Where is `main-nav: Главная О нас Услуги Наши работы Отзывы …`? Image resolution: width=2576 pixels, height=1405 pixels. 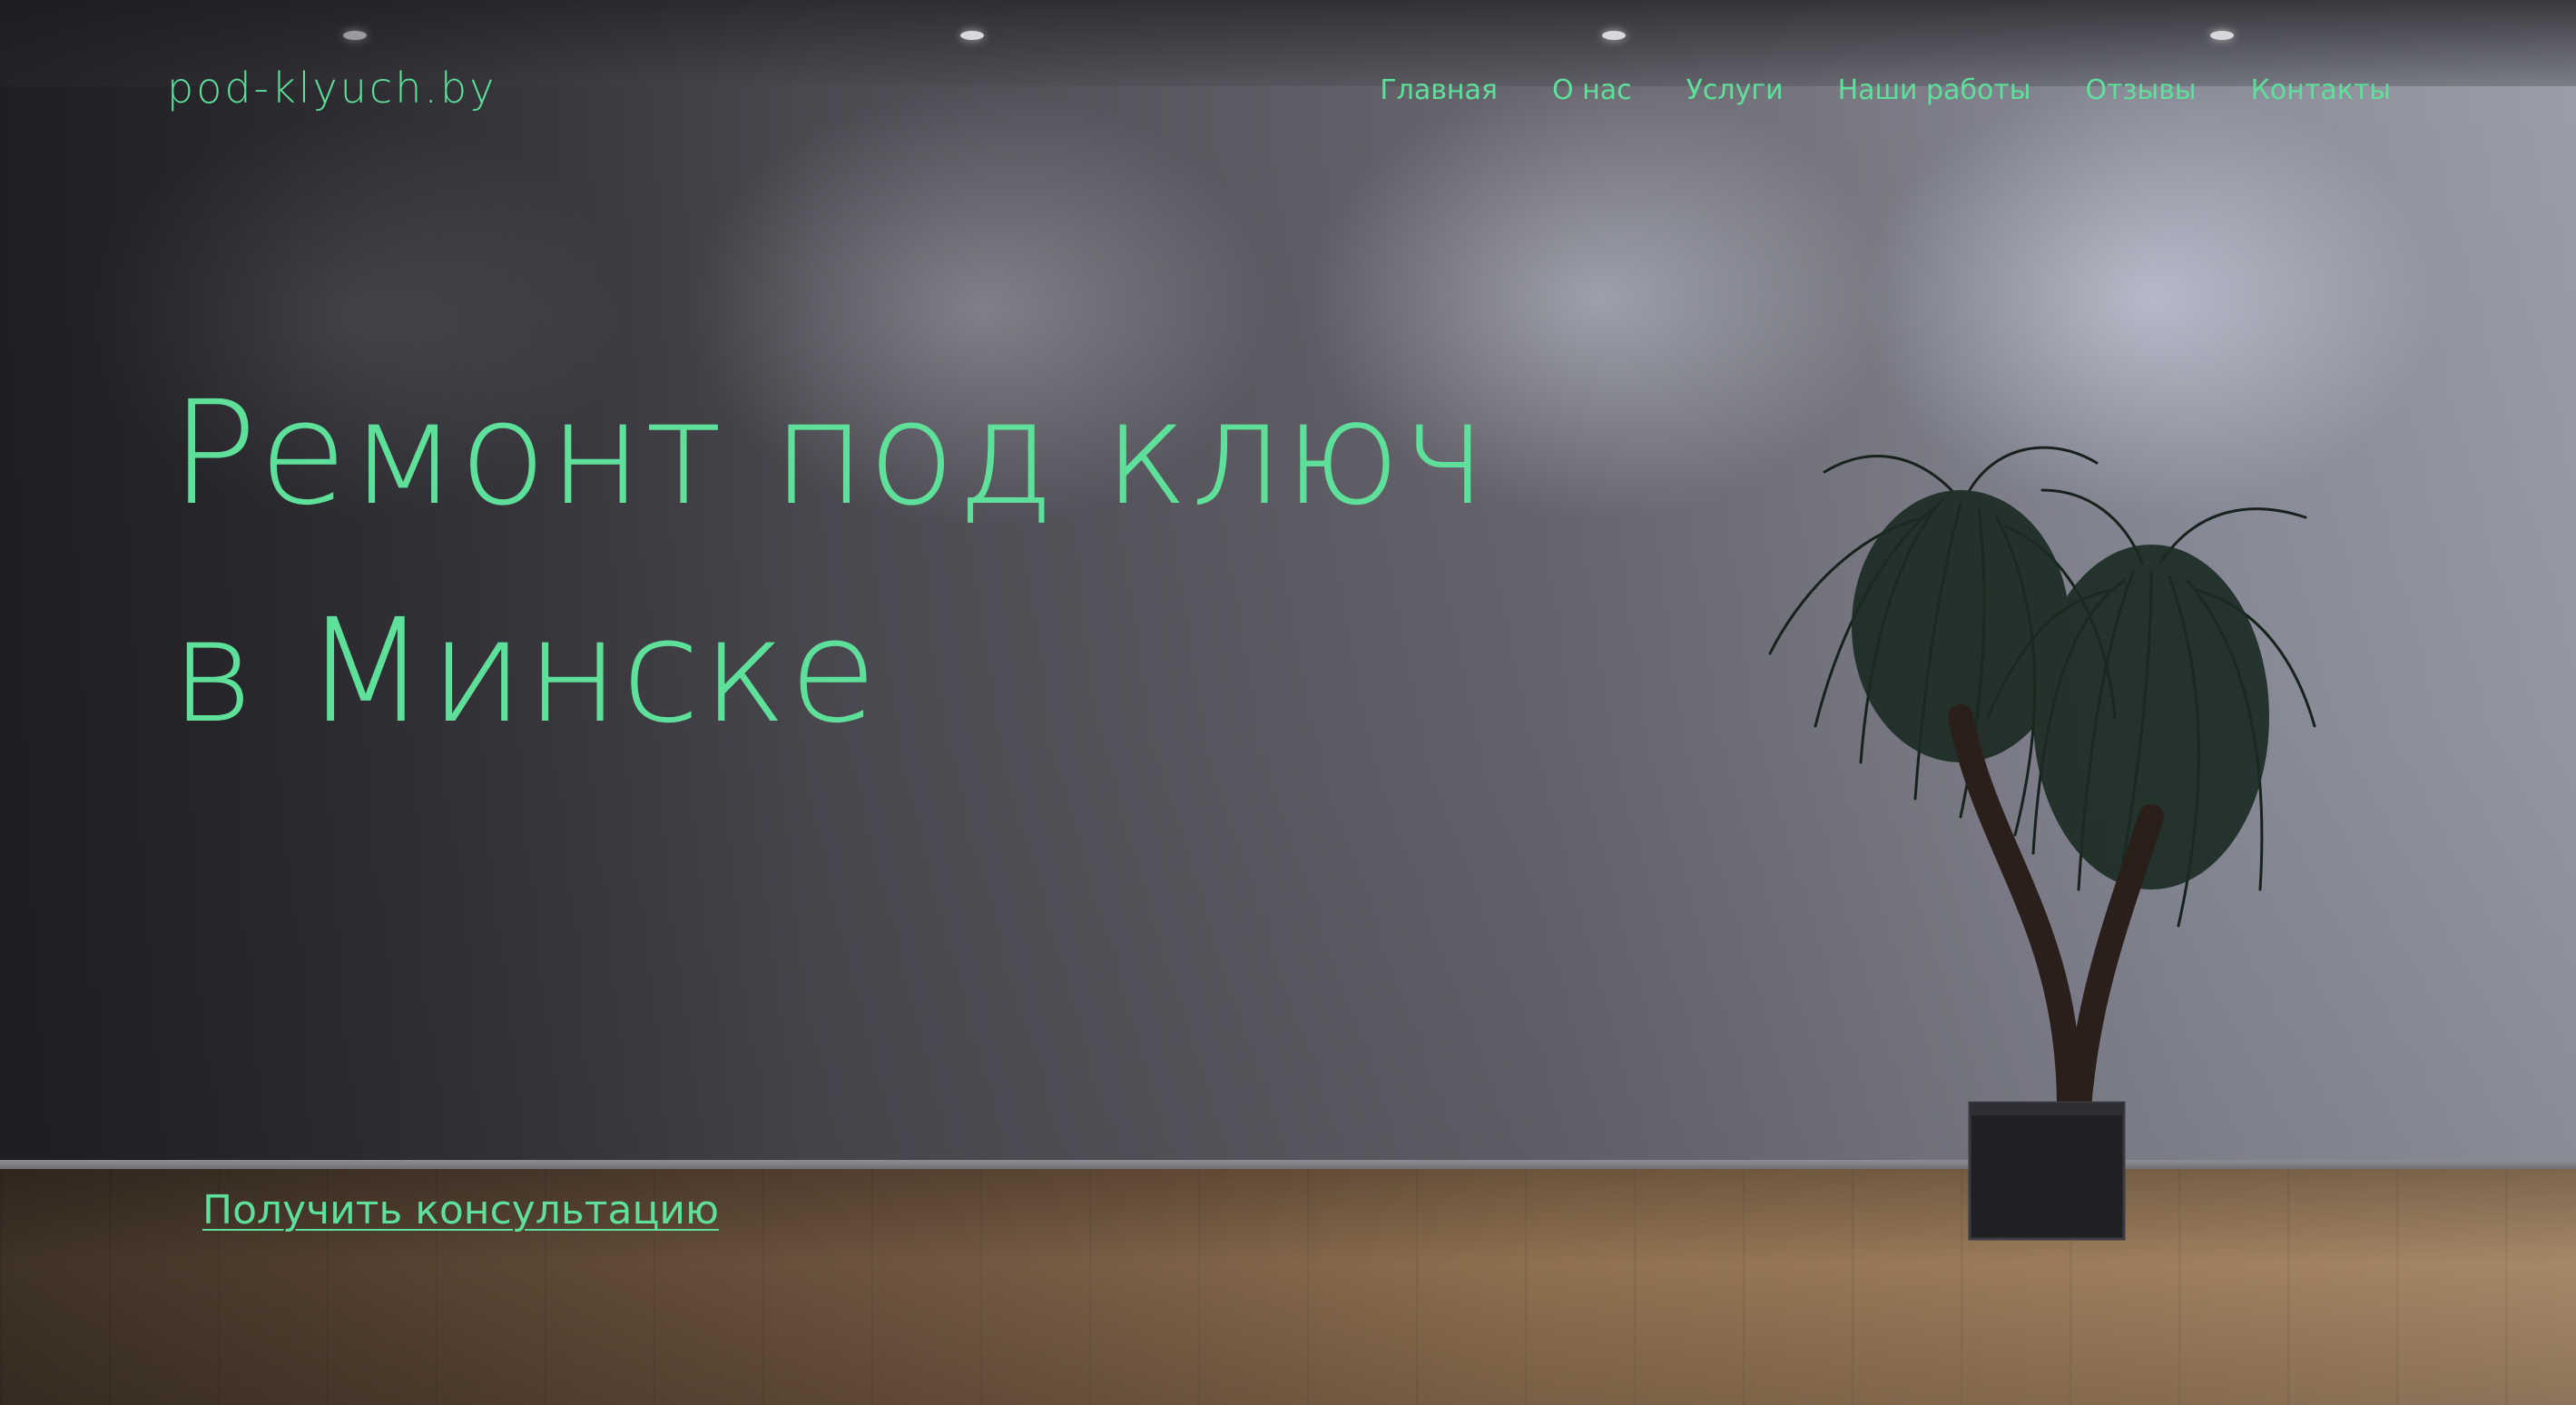
main-nav: Главная О нас Услуги Наши работы Отзывы … is located at coordinates (1885, 90).